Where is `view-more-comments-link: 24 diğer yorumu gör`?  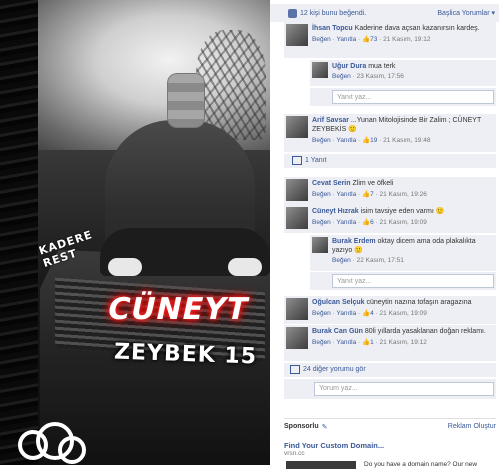 view-more-comments-link: 24 diğer yorumu gör is located at coordinates (390, 370).